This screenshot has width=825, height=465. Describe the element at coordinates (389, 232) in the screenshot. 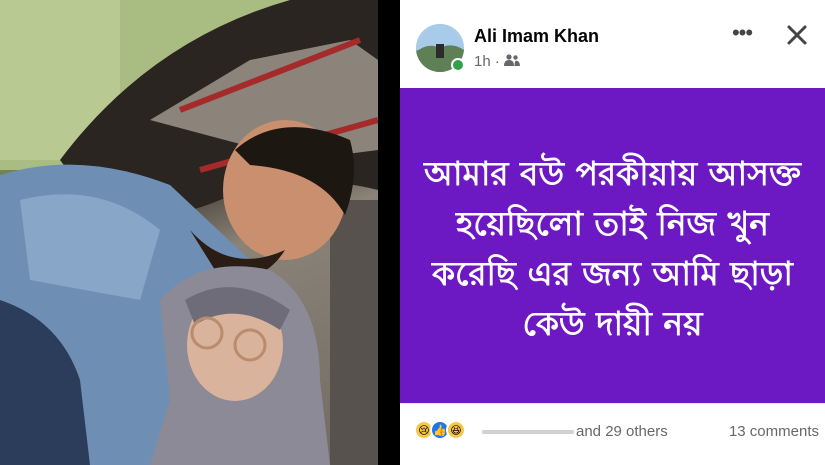

I see `image-divider` at that location.